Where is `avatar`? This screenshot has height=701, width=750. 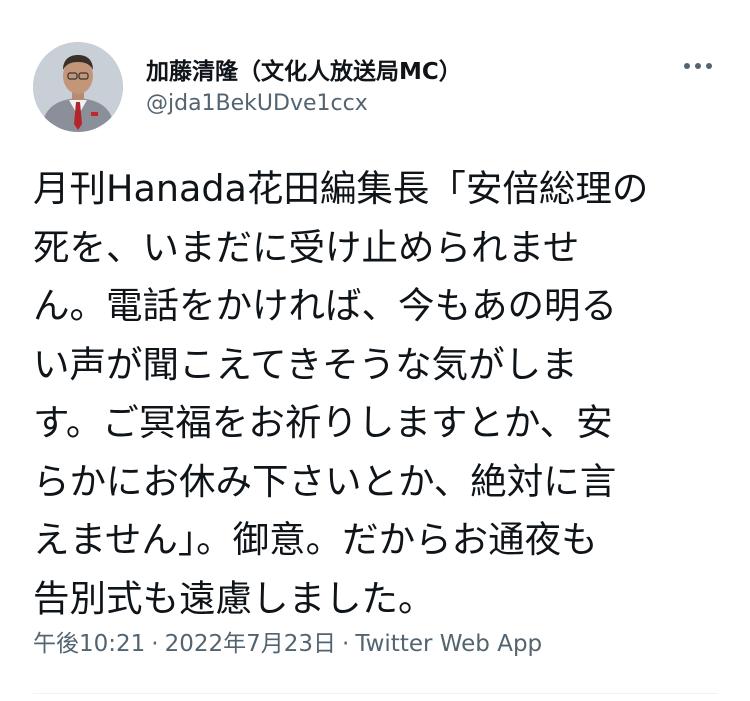 avatar is located at coordinates (78, 87).